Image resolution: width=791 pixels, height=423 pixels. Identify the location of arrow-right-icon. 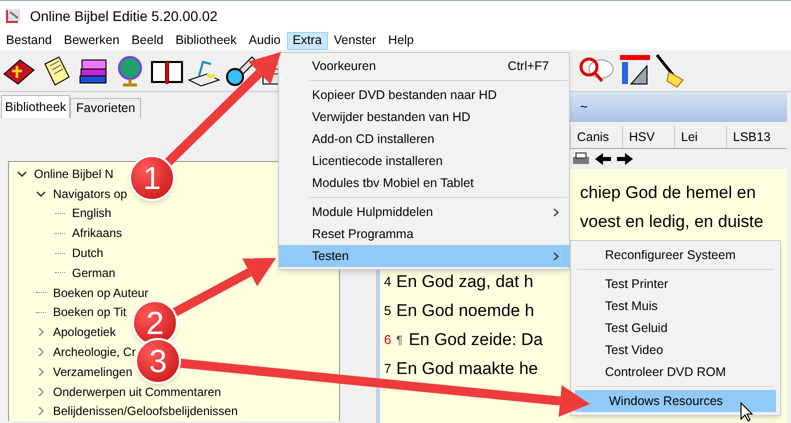
(625, 159).